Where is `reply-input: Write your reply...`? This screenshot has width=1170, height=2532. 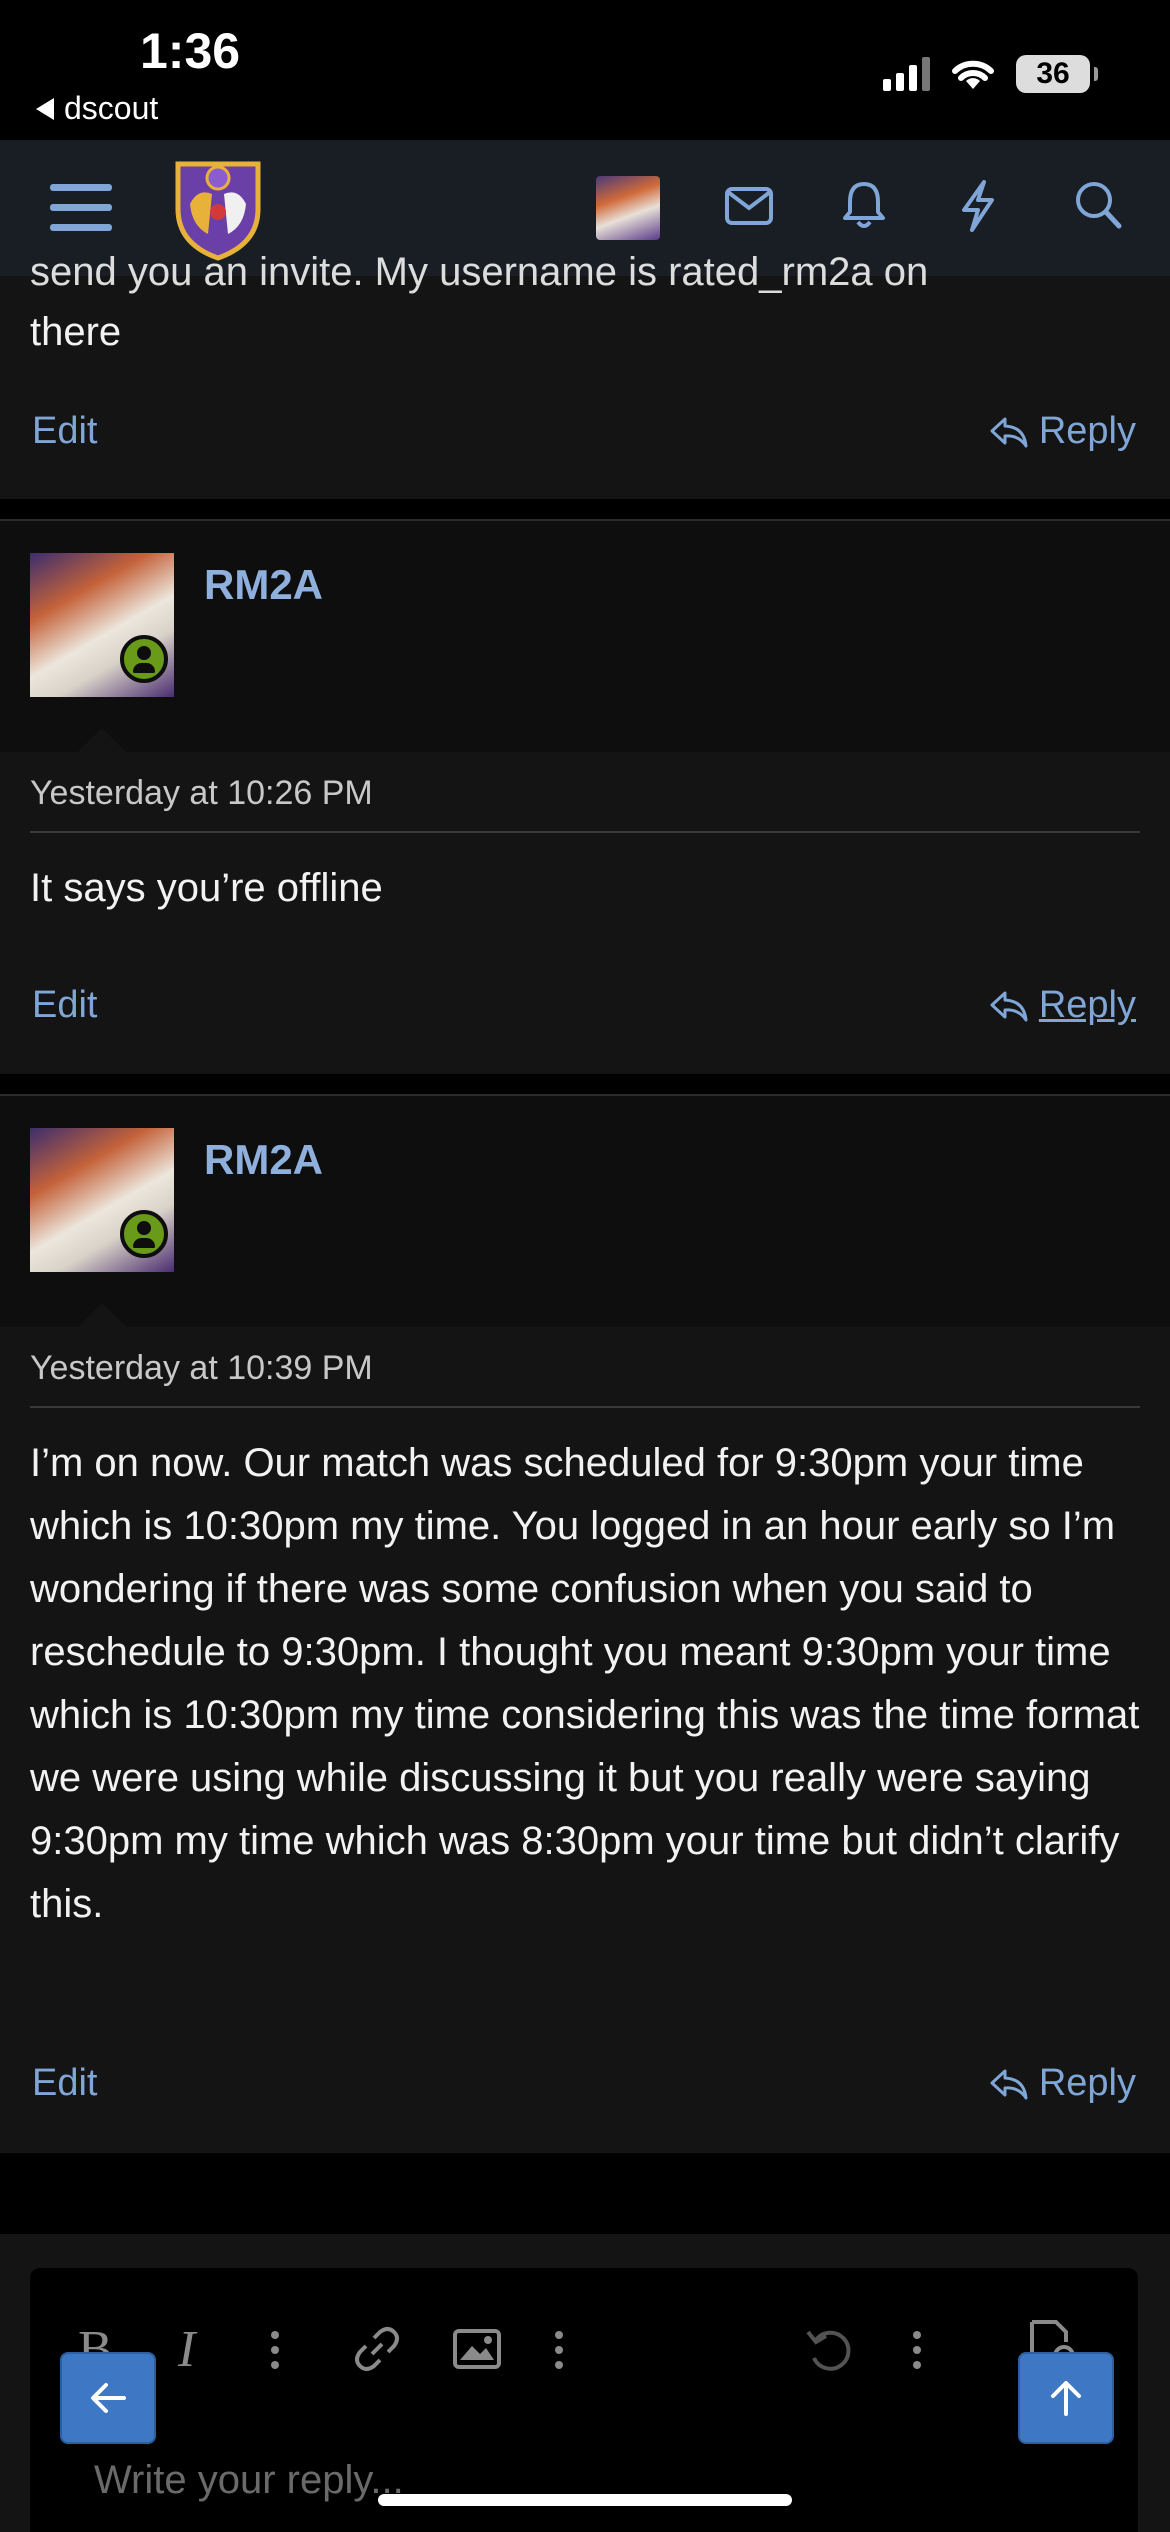 reply-input: Write your reply... is located at coordinates (249, 2480).